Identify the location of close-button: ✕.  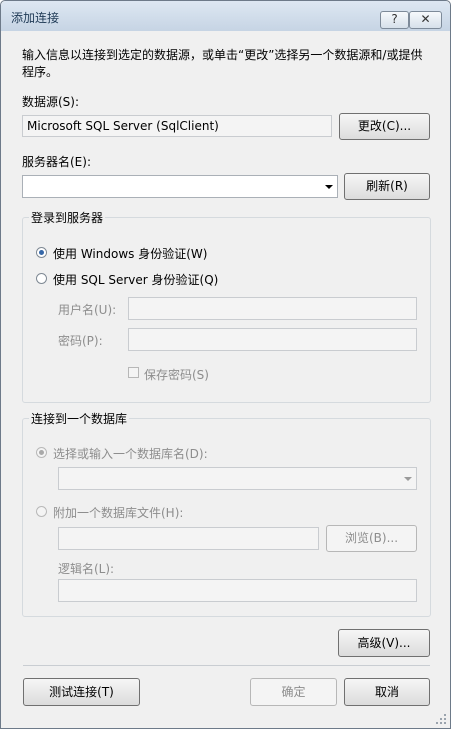
(425, 20).